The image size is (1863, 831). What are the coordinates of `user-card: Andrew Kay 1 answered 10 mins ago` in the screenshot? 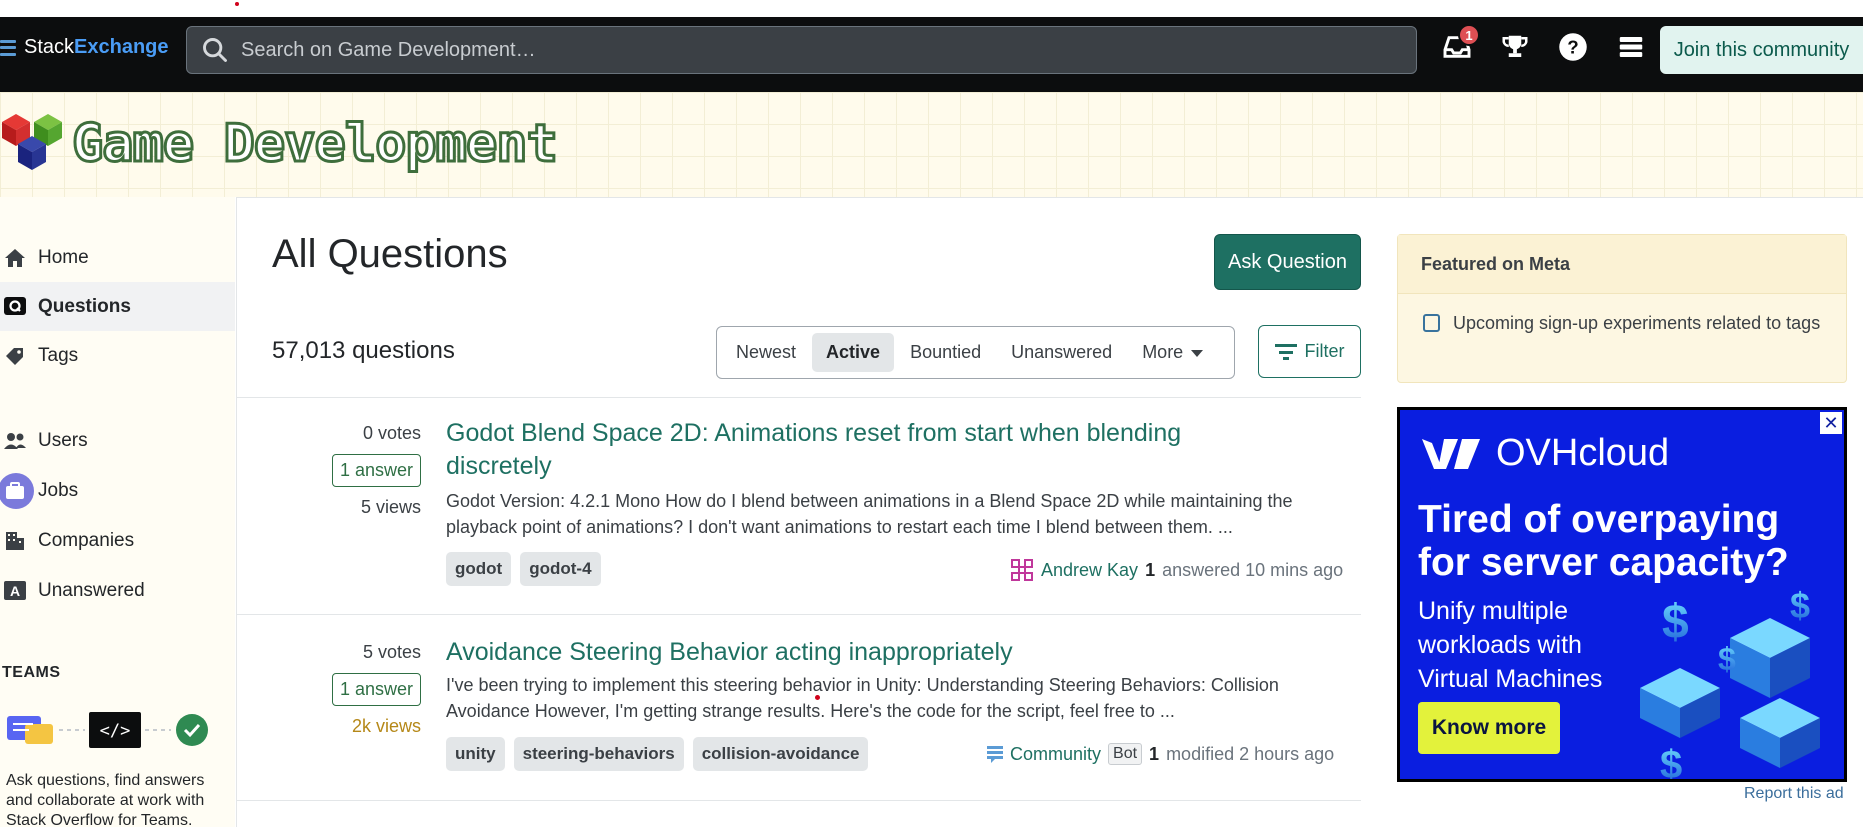 It's located at (1176, 570).